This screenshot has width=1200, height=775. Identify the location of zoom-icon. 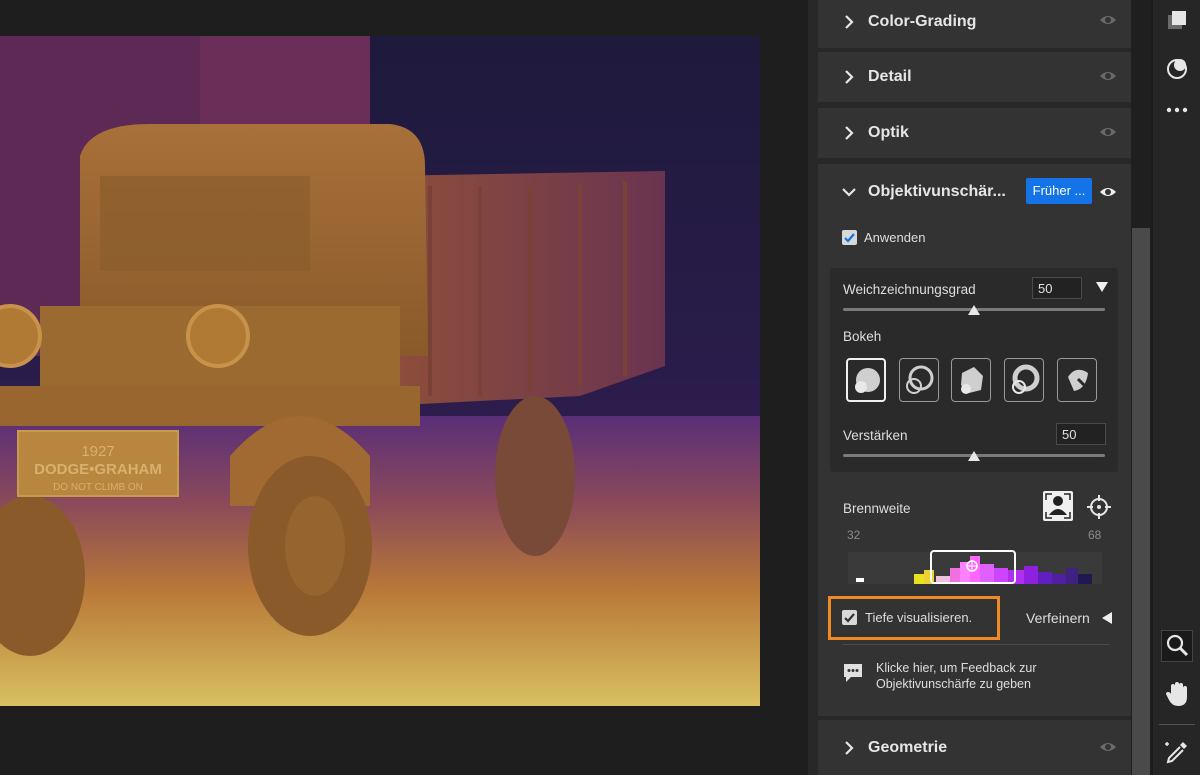
(1177, 645).